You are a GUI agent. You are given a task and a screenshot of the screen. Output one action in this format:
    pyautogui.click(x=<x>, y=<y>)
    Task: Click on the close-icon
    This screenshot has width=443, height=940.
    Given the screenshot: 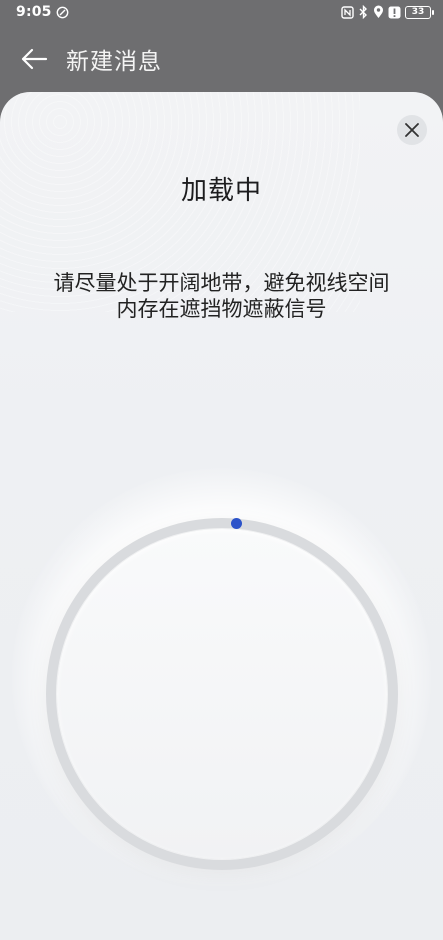 What is the action you would take?
    pyautogui.click(x=412, y=130)
    